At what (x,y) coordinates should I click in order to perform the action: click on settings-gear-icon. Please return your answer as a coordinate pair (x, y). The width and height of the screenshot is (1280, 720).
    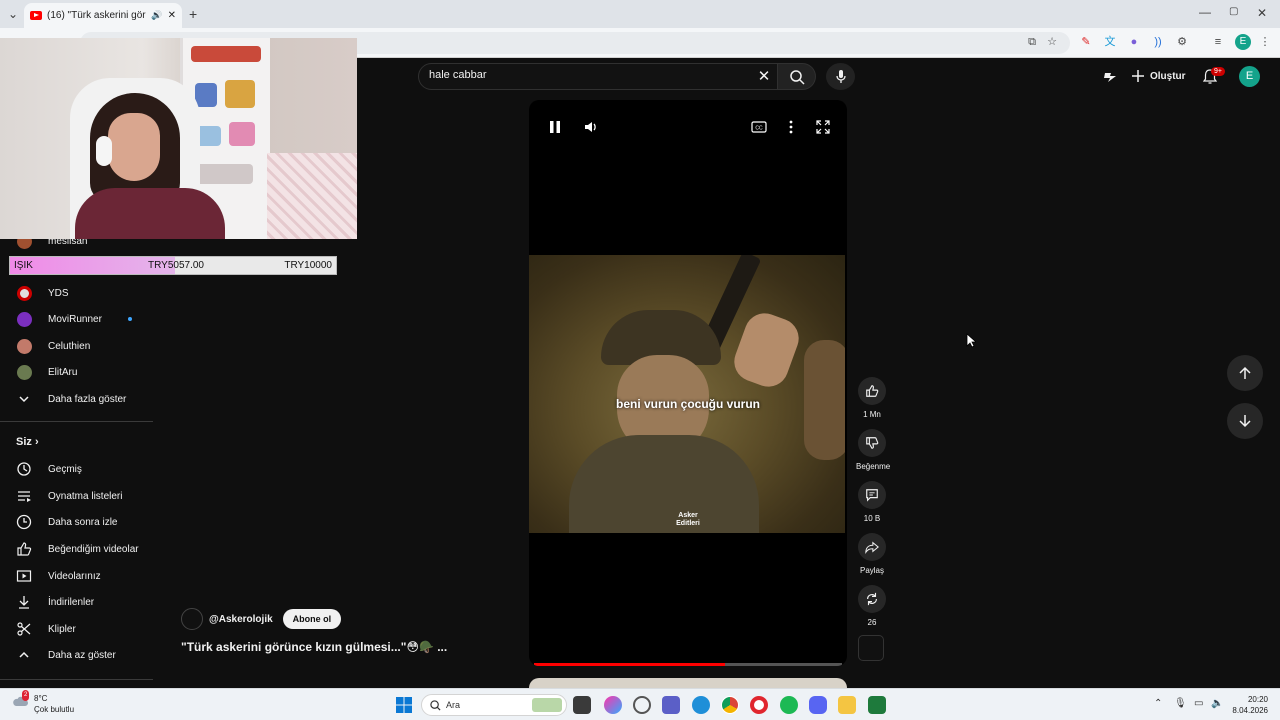
    Looking at the image, I should click on (642, 705).